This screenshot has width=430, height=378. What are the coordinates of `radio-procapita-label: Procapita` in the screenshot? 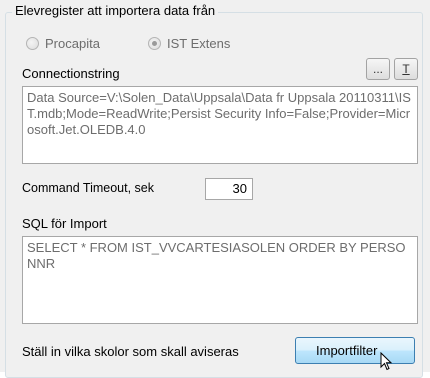 It's located at (72, 43).